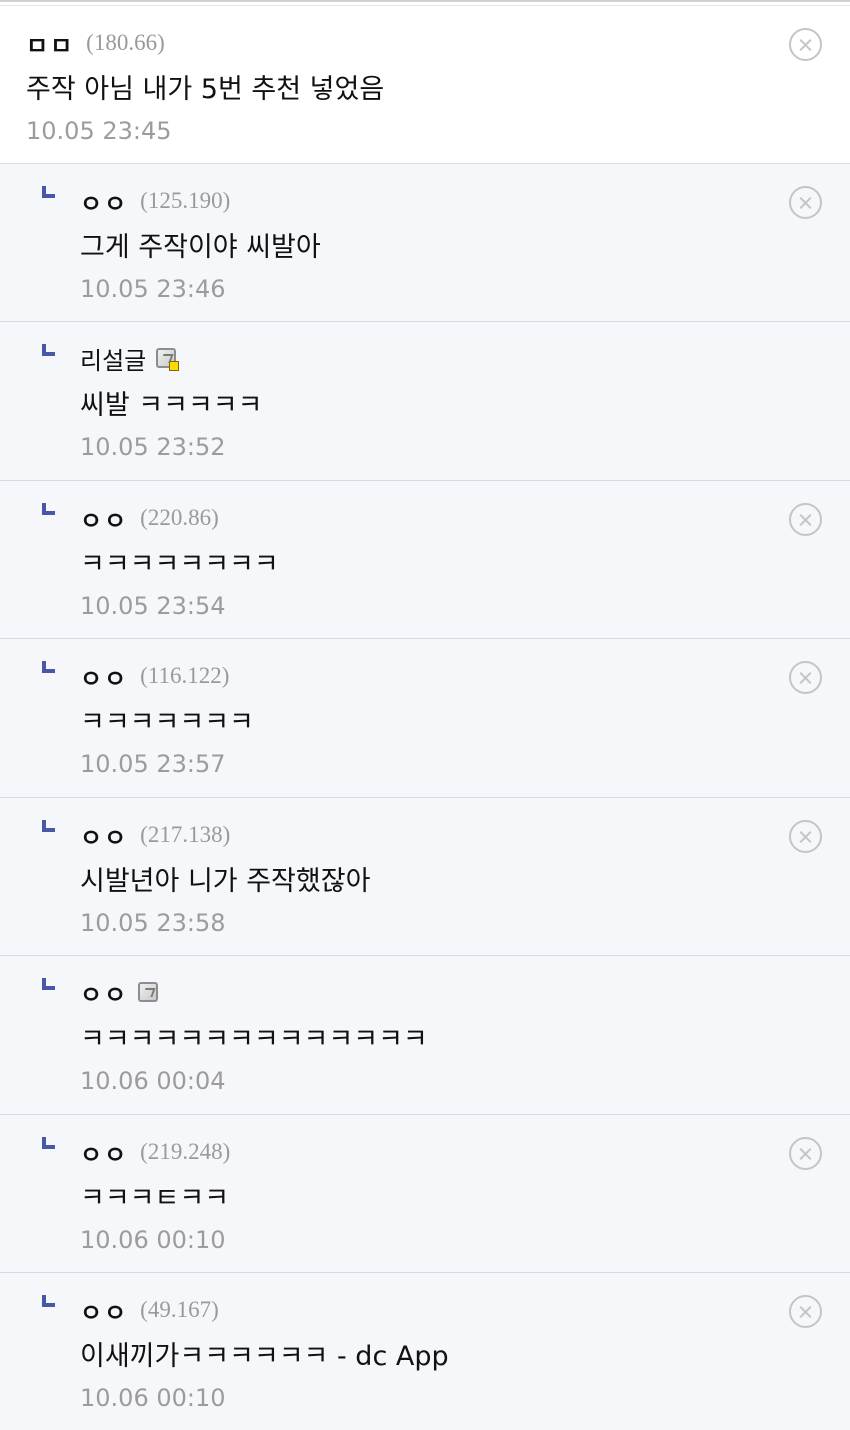 Image resolution: width=850 pixels, height=1430 pixels. I want to click on comment-header: ㅇㅇ (219.248), so click(155, 1152).